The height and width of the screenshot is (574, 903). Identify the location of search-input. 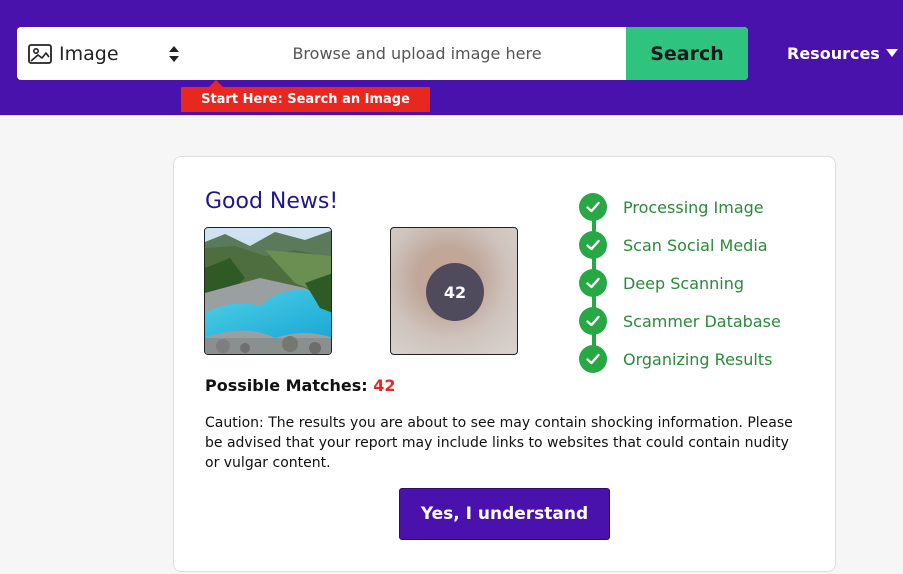
(417, 53).